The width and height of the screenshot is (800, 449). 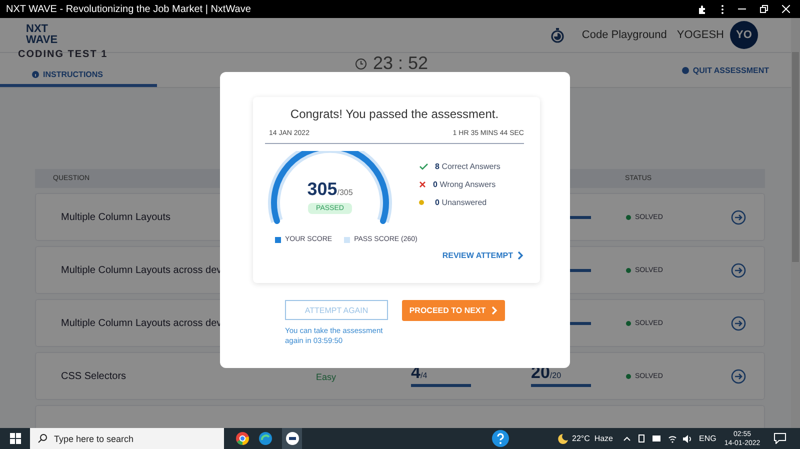 What do you see at coordinates (464, 184) in the screenshot?
I see `stat-text: 0 Wrong Answers` at bounding box center [464, 184].